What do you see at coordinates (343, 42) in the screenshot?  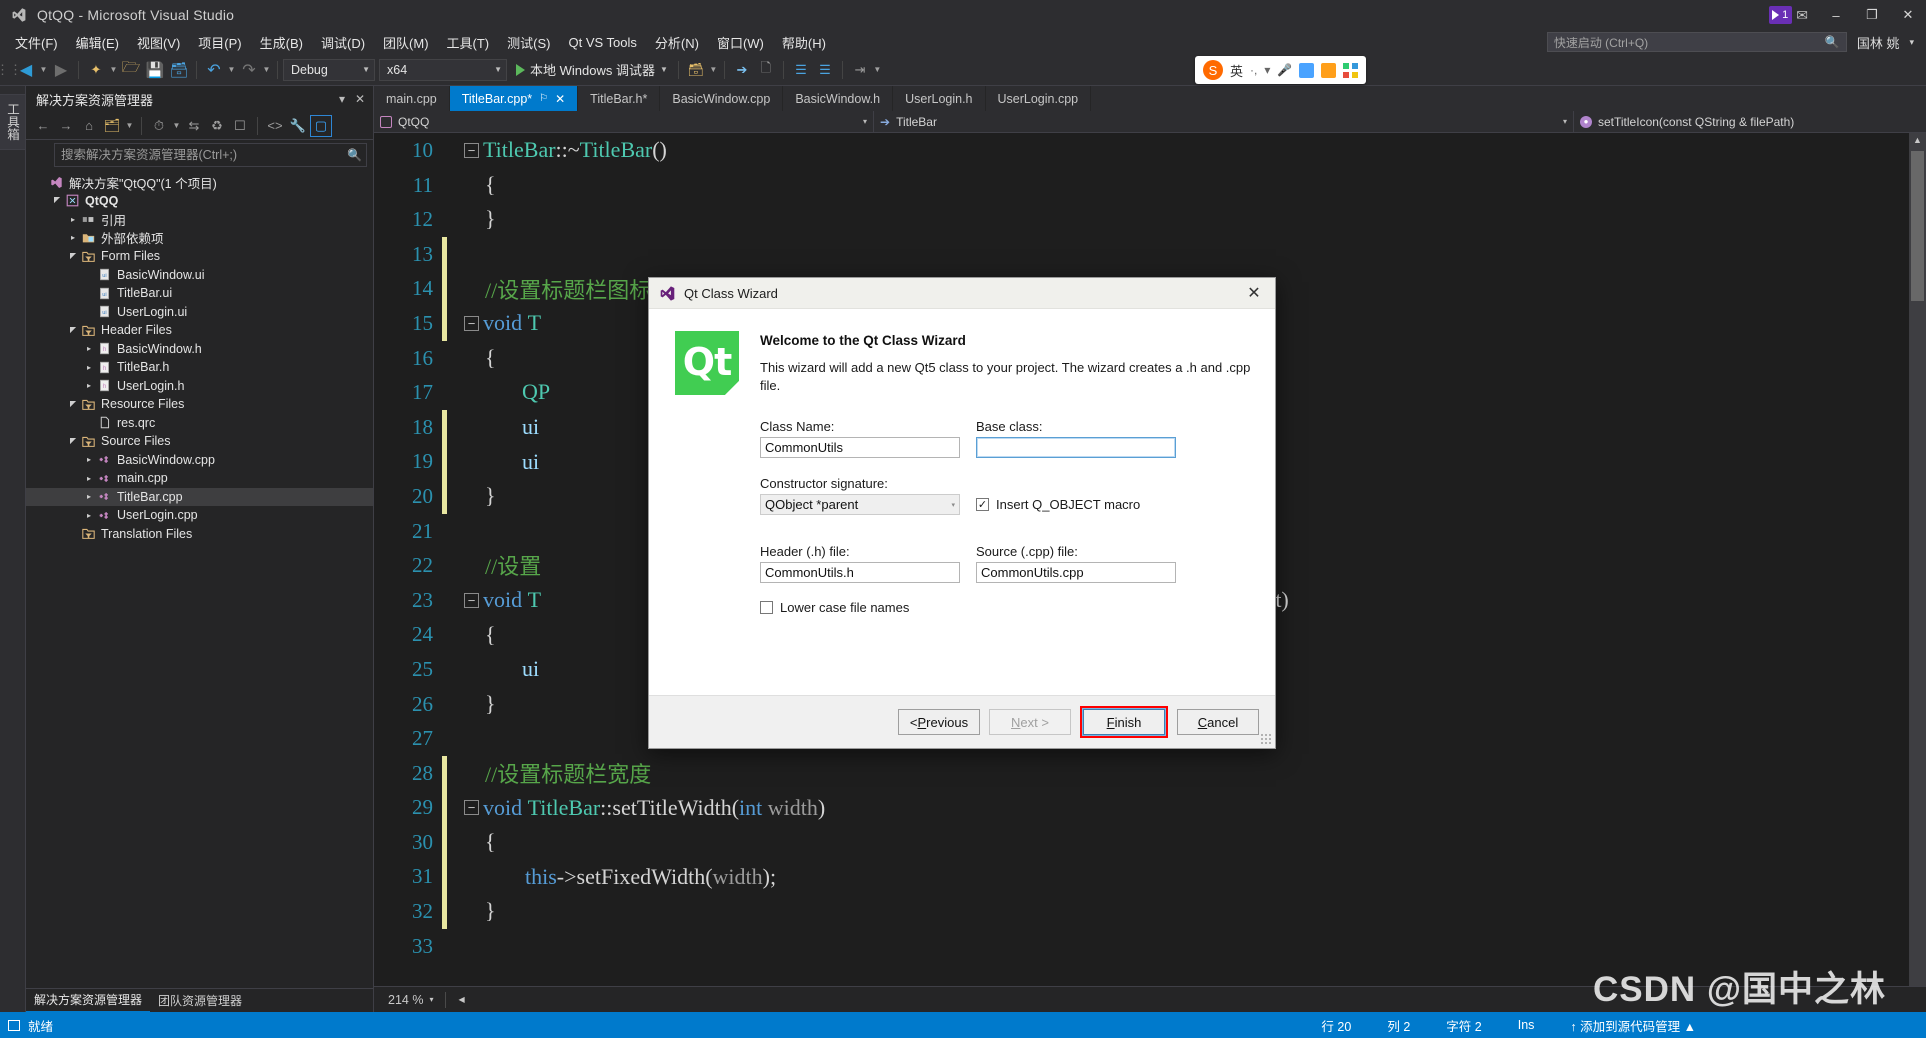 I see `menu-debug: 调试(D)` at bounding box center [343, 42].